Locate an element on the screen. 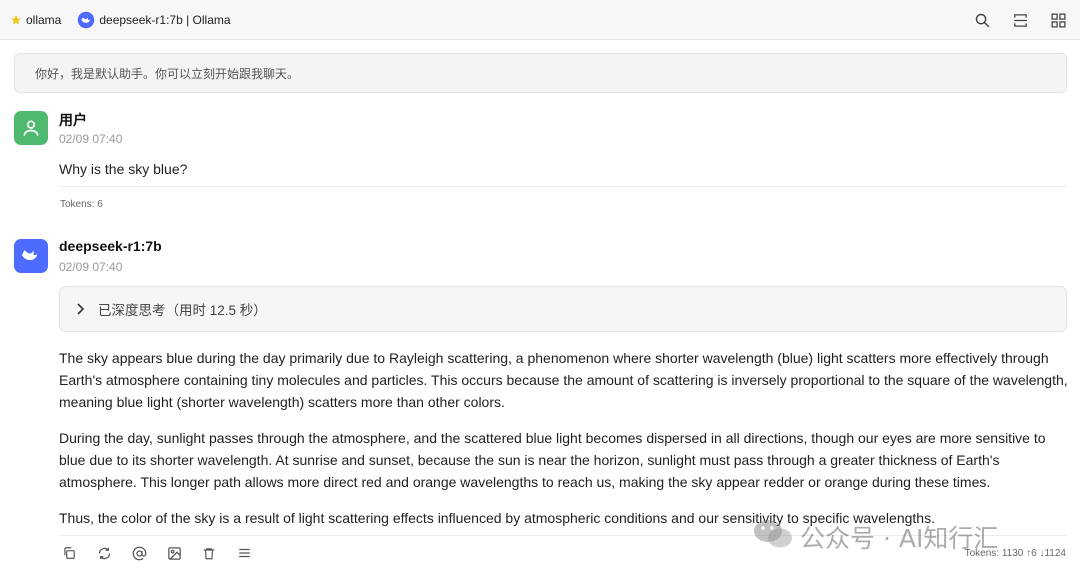  mention-icon is located at coordinates (139, 553).